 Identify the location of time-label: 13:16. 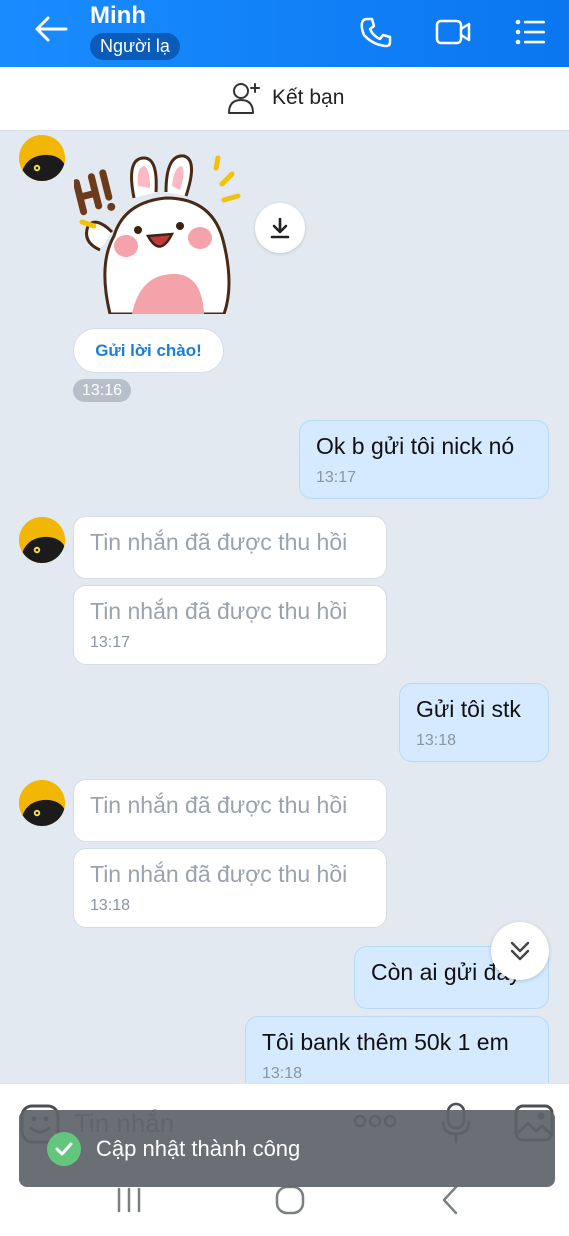
(102, 390).